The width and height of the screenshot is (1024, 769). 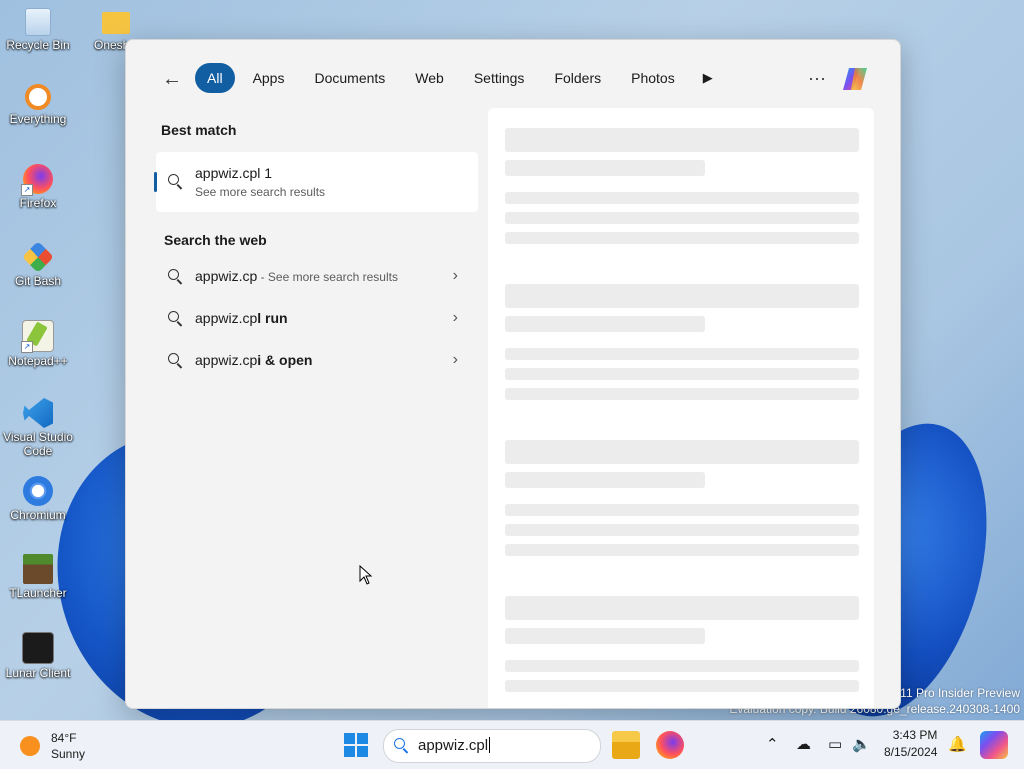 I want to click on desktop-icon-git-bash: Git Bash, so click(x=38, y=264).